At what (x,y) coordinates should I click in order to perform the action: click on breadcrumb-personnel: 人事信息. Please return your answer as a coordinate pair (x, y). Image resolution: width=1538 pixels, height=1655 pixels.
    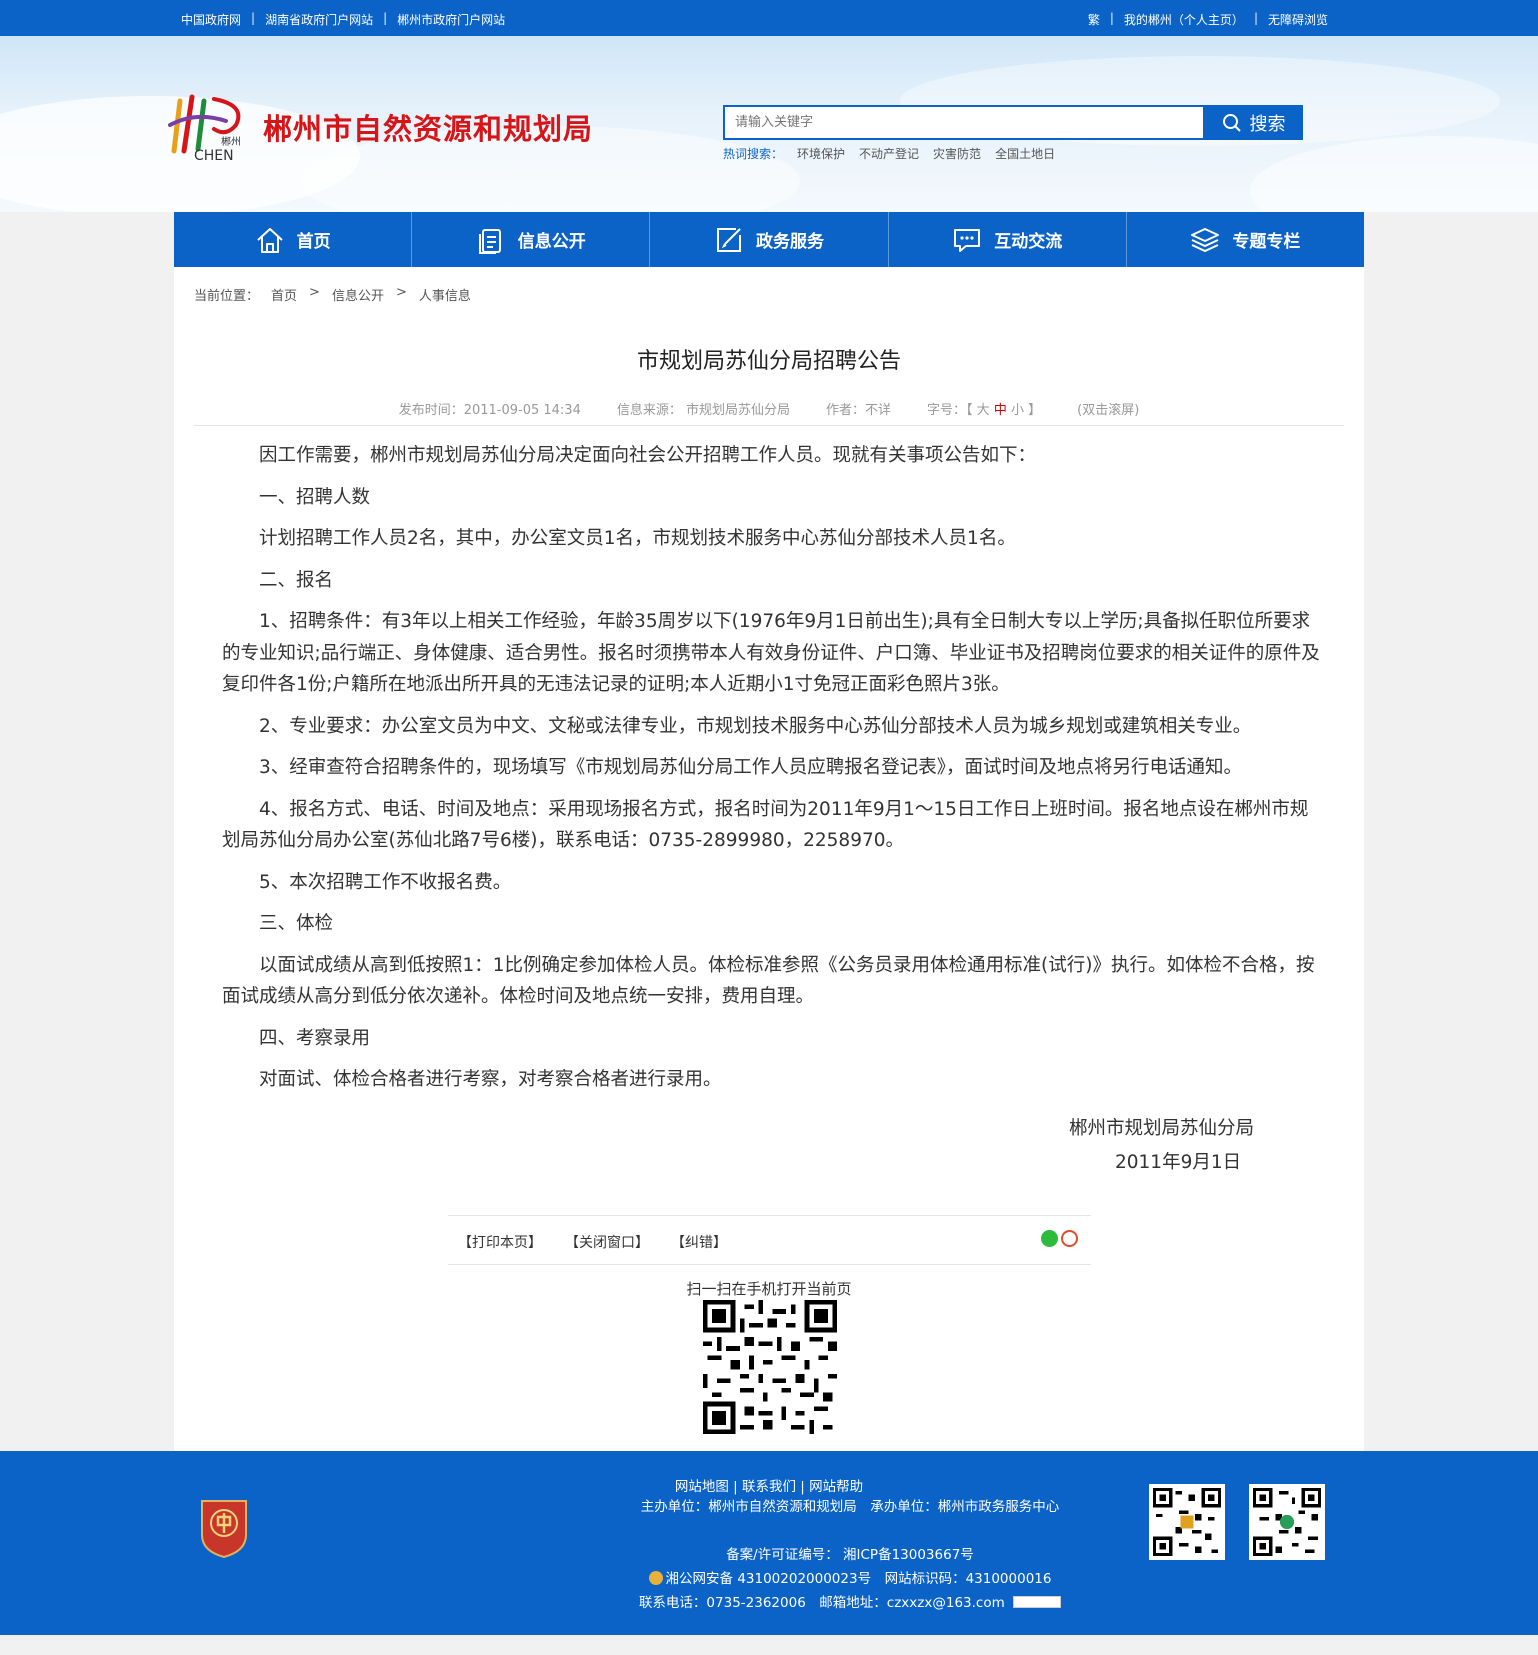
    Looking at the image, I should click on (445, 294).